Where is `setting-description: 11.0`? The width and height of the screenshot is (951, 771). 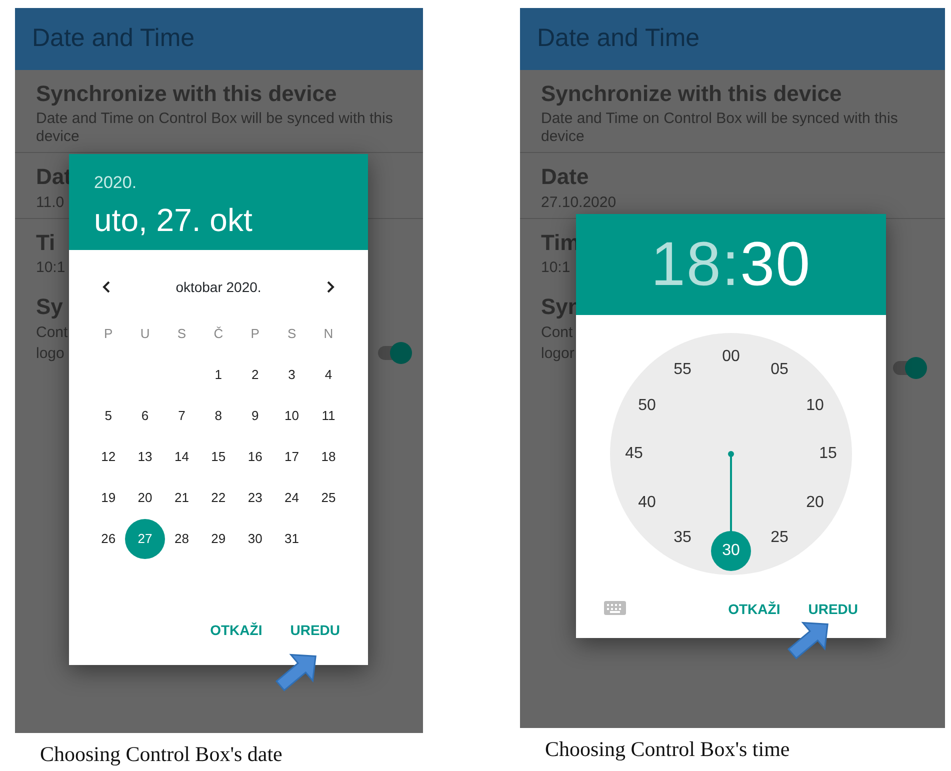 setting-description: 11.0 is located at coordinates (50, 203).